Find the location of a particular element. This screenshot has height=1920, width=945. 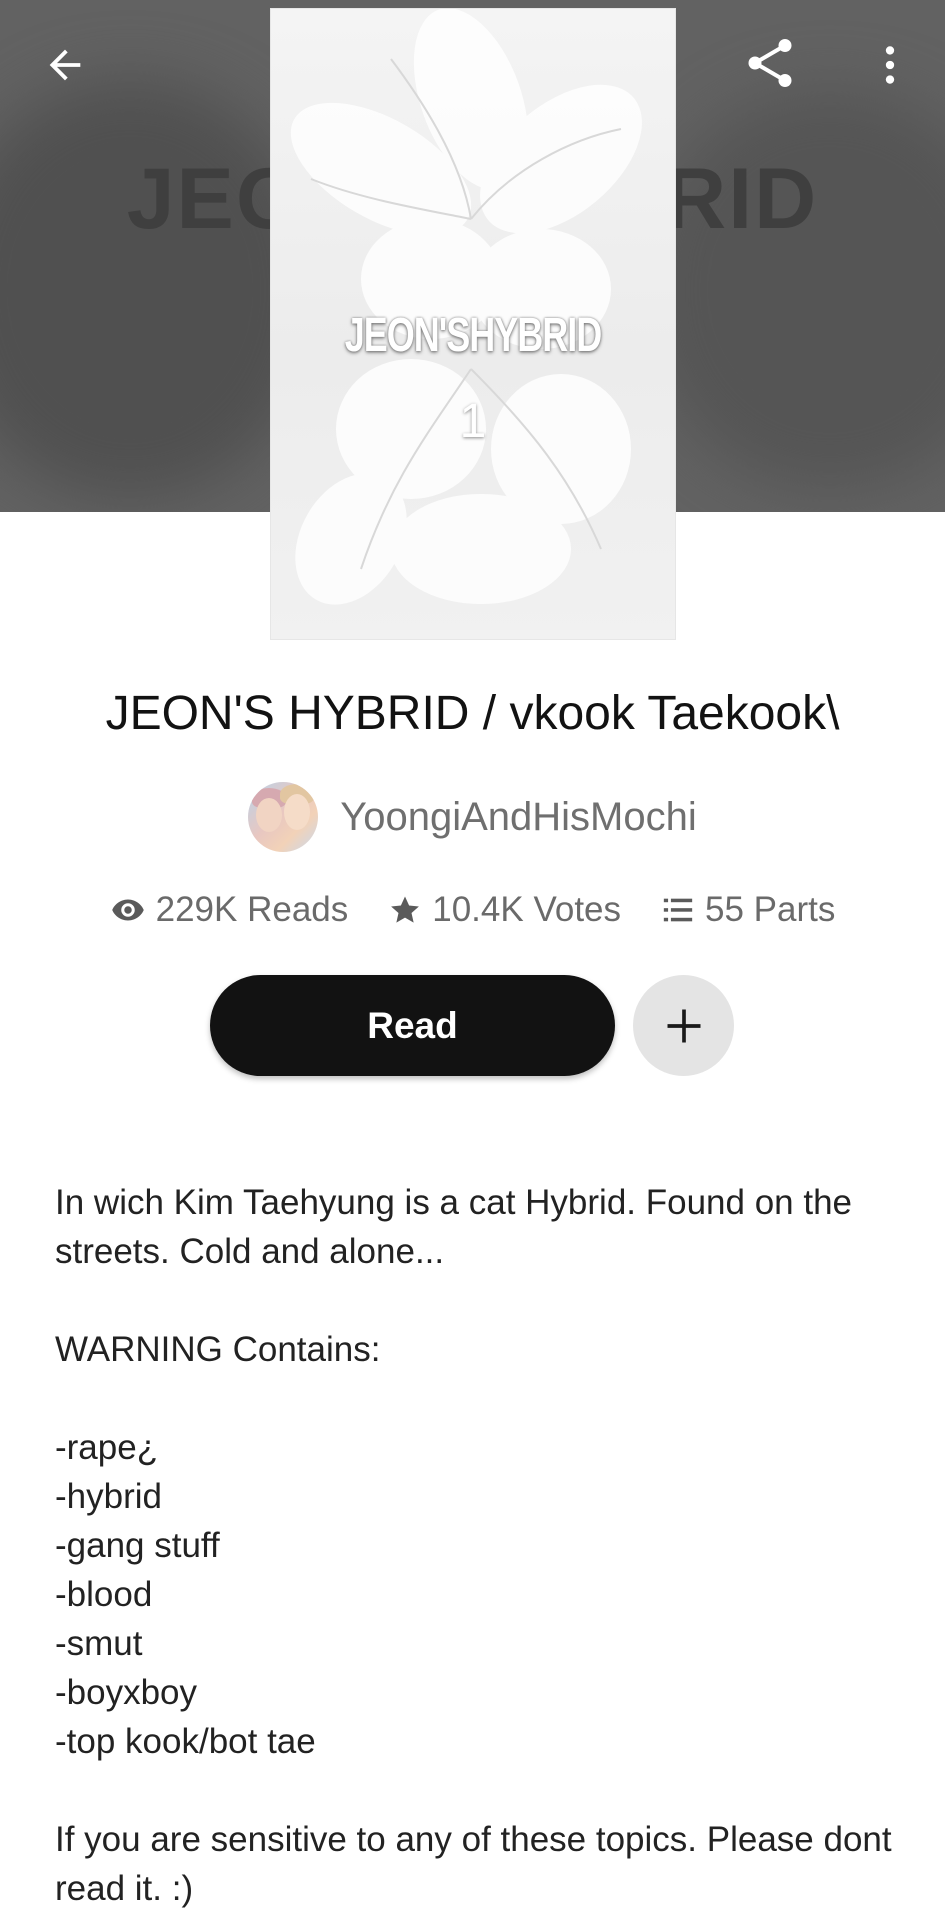

share-button is located at coordinates (770, 63).